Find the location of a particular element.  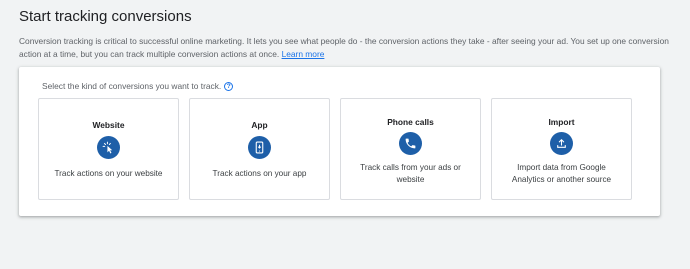

card-title: Import is located at coordinates (561, 122).